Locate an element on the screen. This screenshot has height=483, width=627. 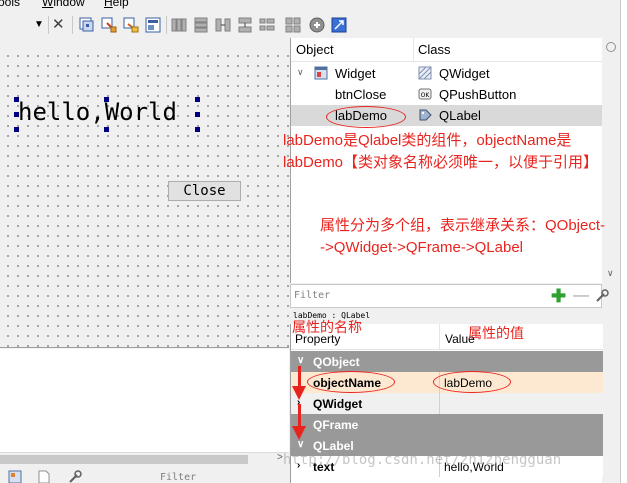
menu-help: Help is located at coordinates (116, 4).